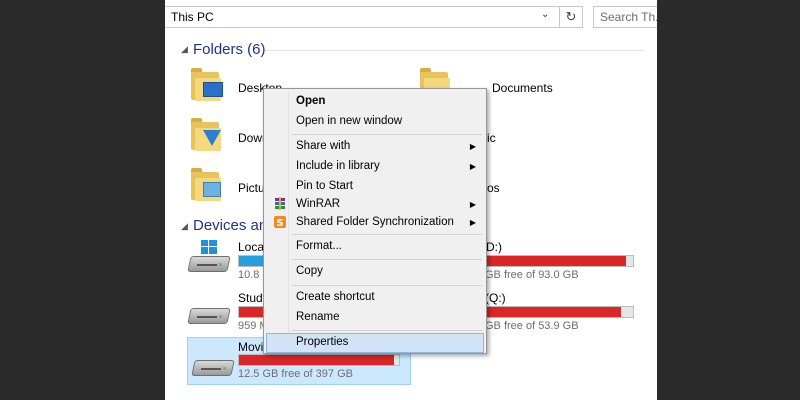  What do you see at coordinates (206, 135) in the screenshot?
I see `downloads-folder-icon` at bounding box center [206, 135].